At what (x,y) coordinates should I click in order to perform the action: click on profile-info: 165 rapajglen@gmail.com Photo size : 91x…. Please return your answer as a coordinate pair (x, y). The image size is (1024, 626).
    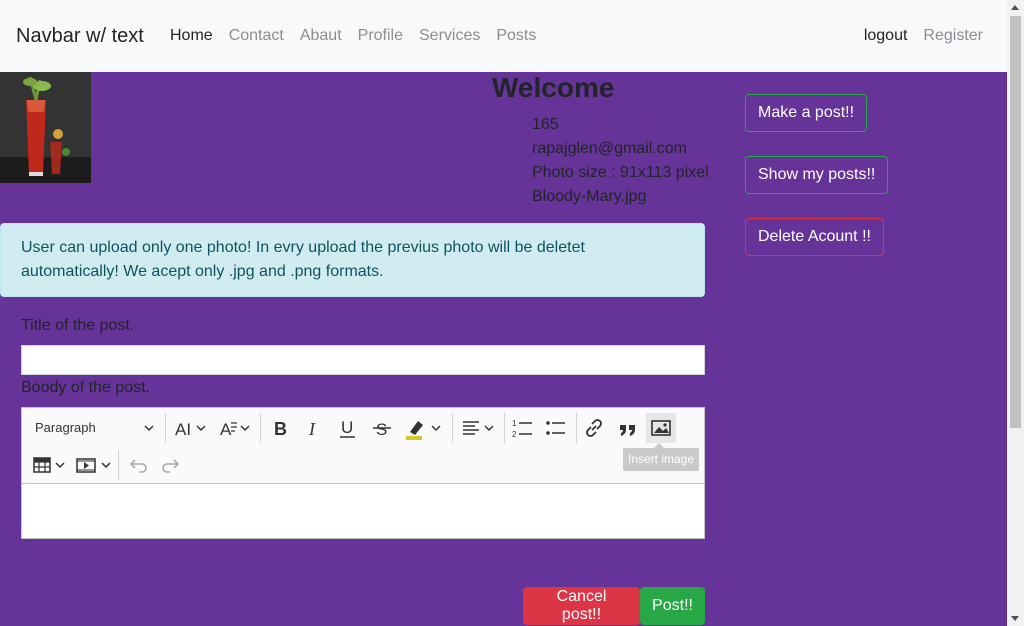
    Looking at the image, I should click on (620, 161).